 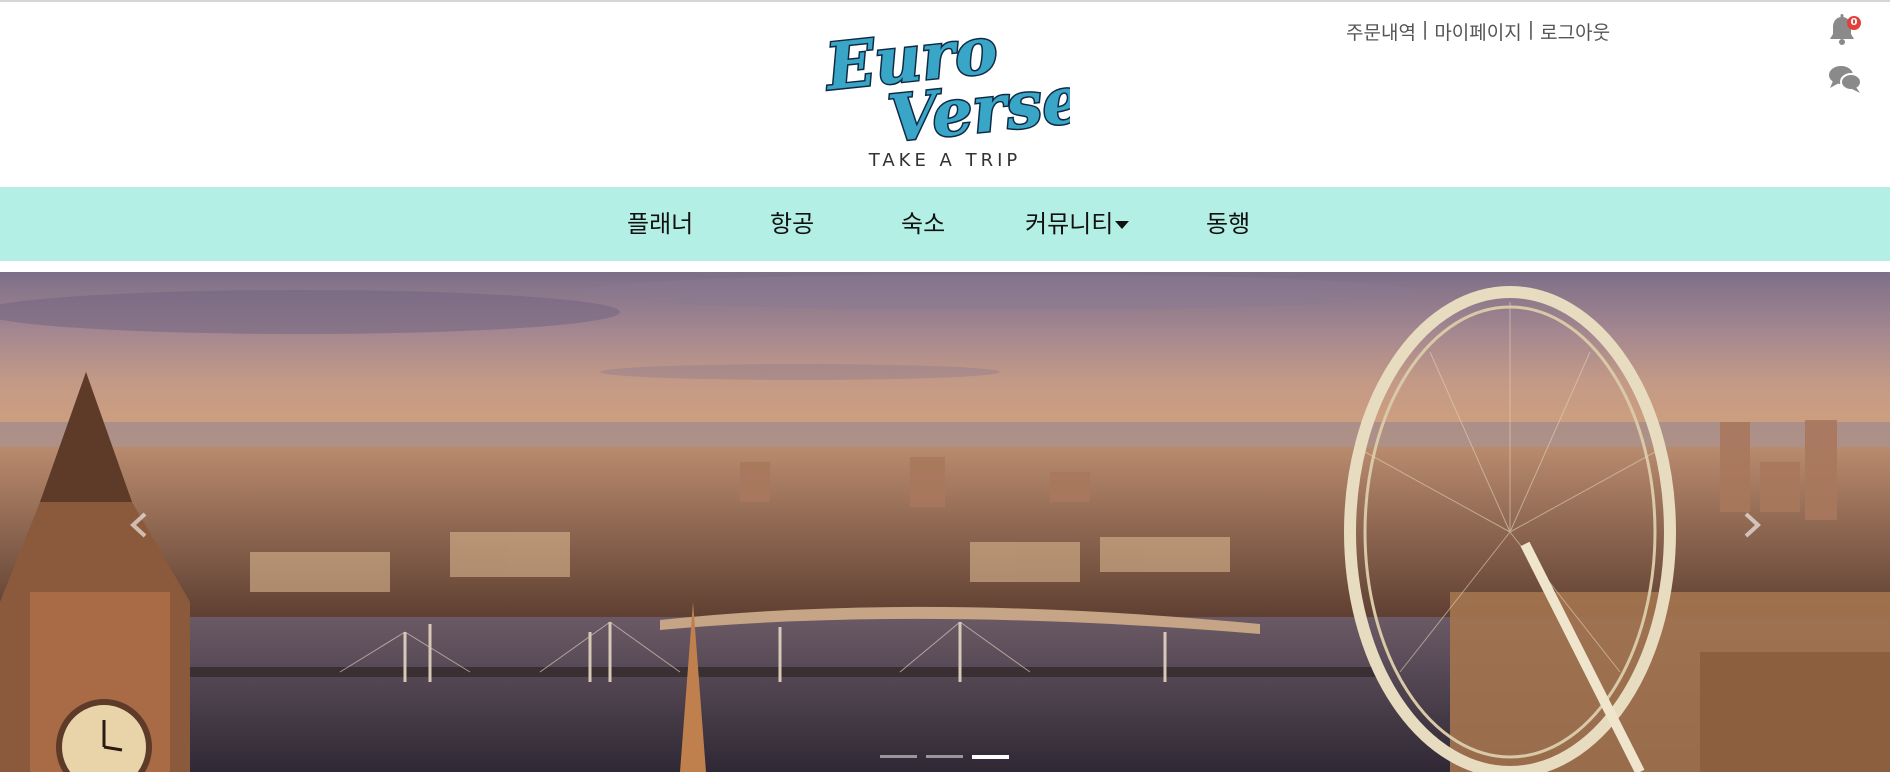 I want to click on carousel-indicators, so click(x=944, y=757).